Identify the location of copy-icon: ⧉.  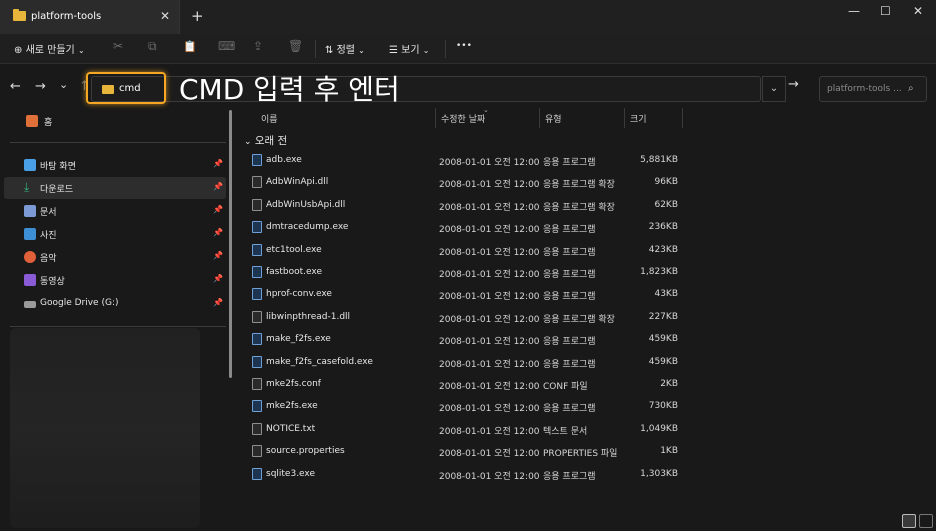
(152, 46).